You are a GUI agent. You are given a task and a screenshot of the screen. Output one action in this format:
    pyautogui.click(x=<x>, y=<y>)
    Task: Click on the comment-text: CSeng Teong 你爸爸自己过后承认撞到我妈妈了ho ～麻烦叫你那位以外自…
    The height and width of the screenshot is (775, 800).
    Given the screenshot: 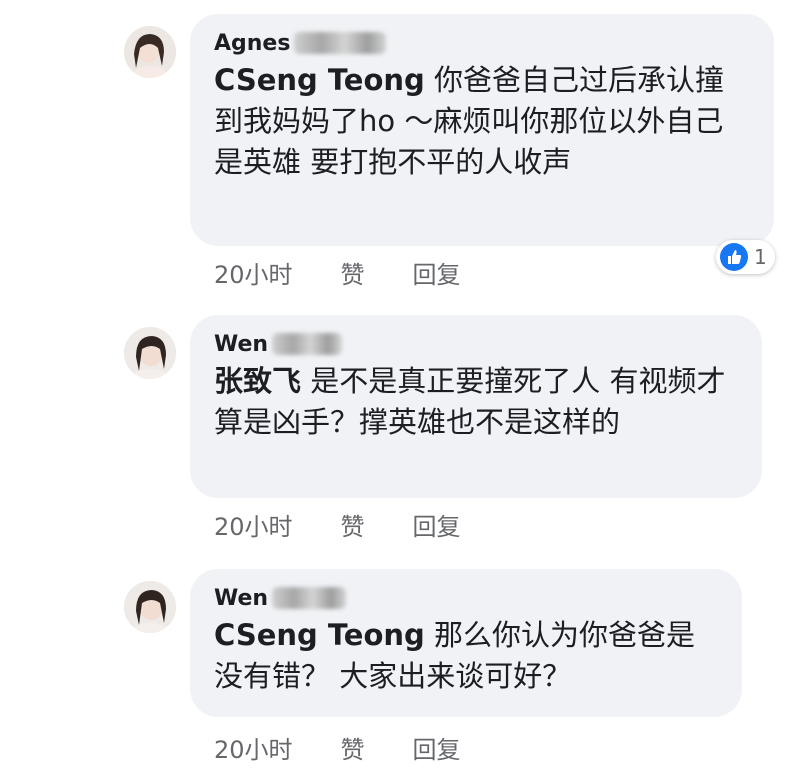 What is the action you would take?
    pyautogui.click(x=482, y=121)
    